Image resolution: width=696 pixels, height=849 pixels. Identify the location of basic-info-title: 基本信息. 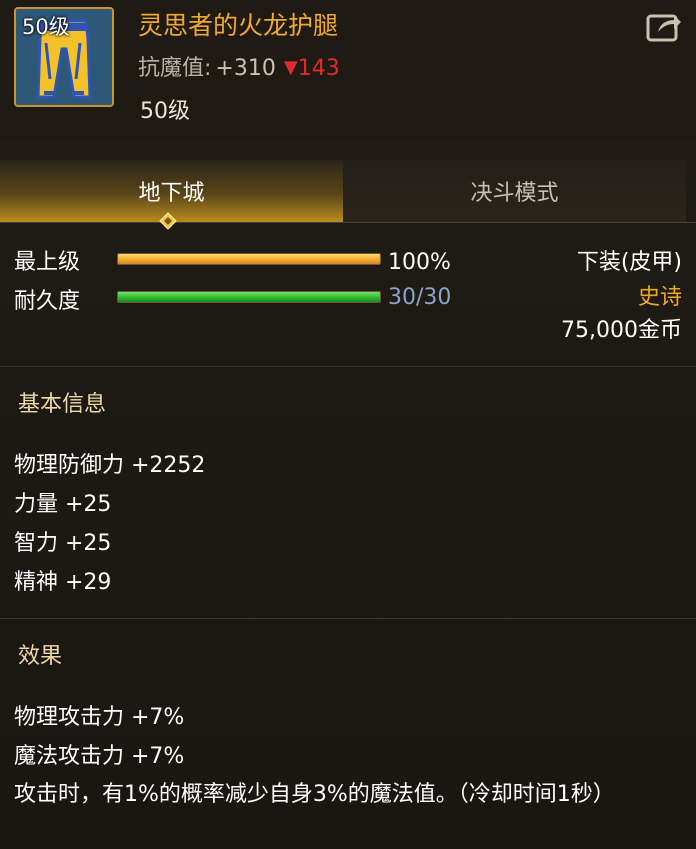
(62, 404).